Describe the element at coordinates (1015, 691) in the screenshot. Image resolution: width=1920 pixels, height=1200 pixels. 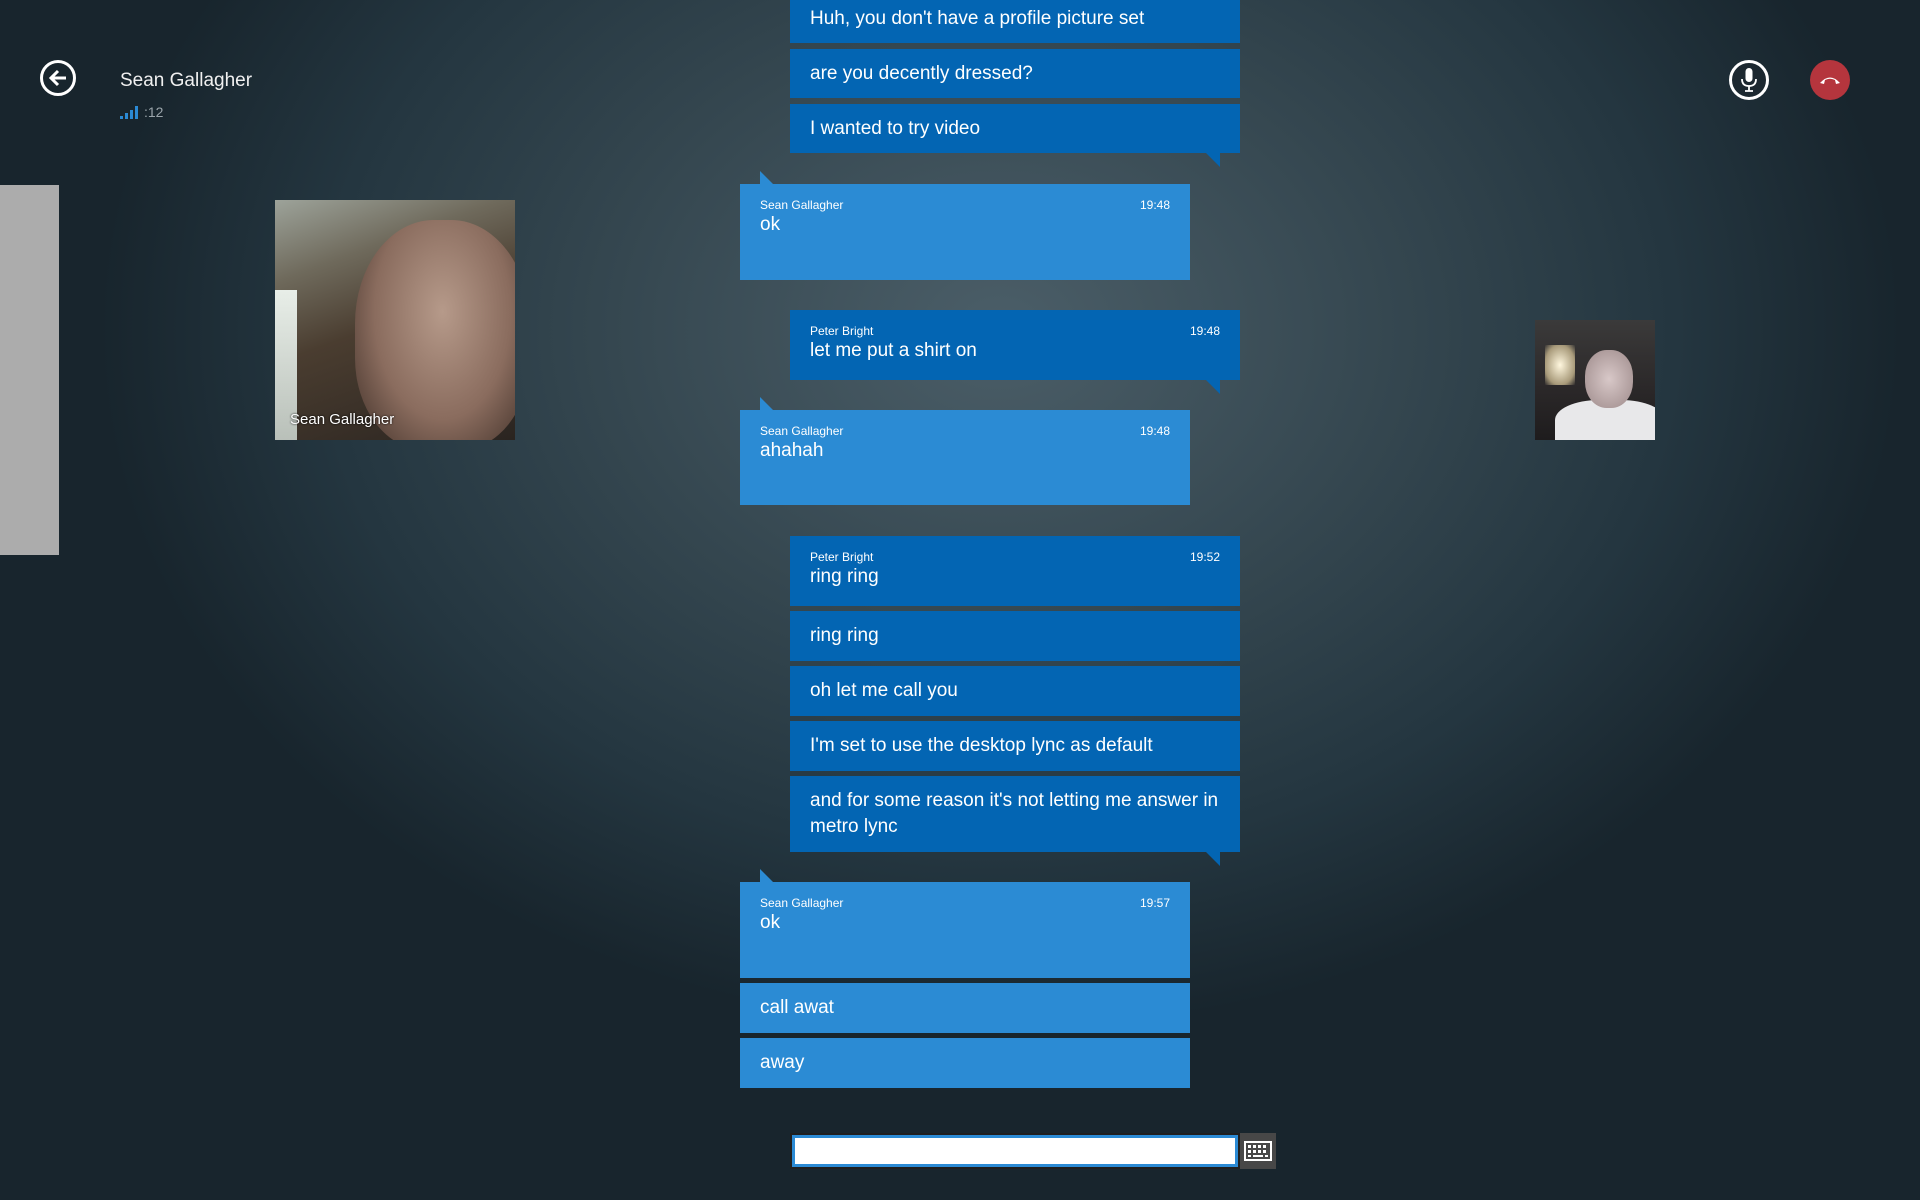
I see `message-bubble: oh let me call you` at that location.